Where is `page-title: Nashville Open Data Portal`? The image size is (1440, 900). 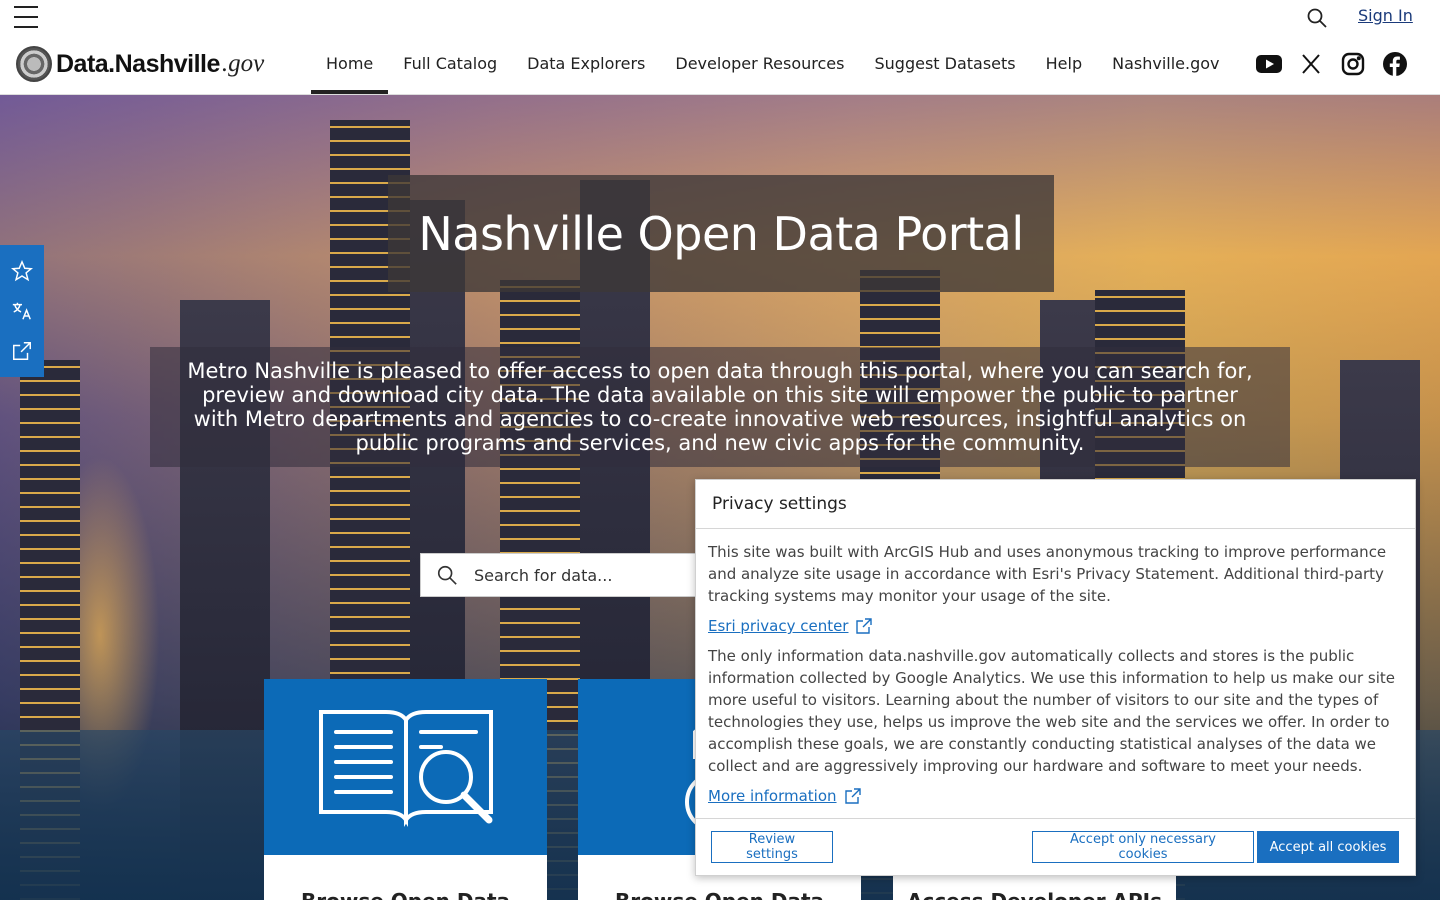 page-title: Nashville Open Data Portal is located at coordinates (721, 233).